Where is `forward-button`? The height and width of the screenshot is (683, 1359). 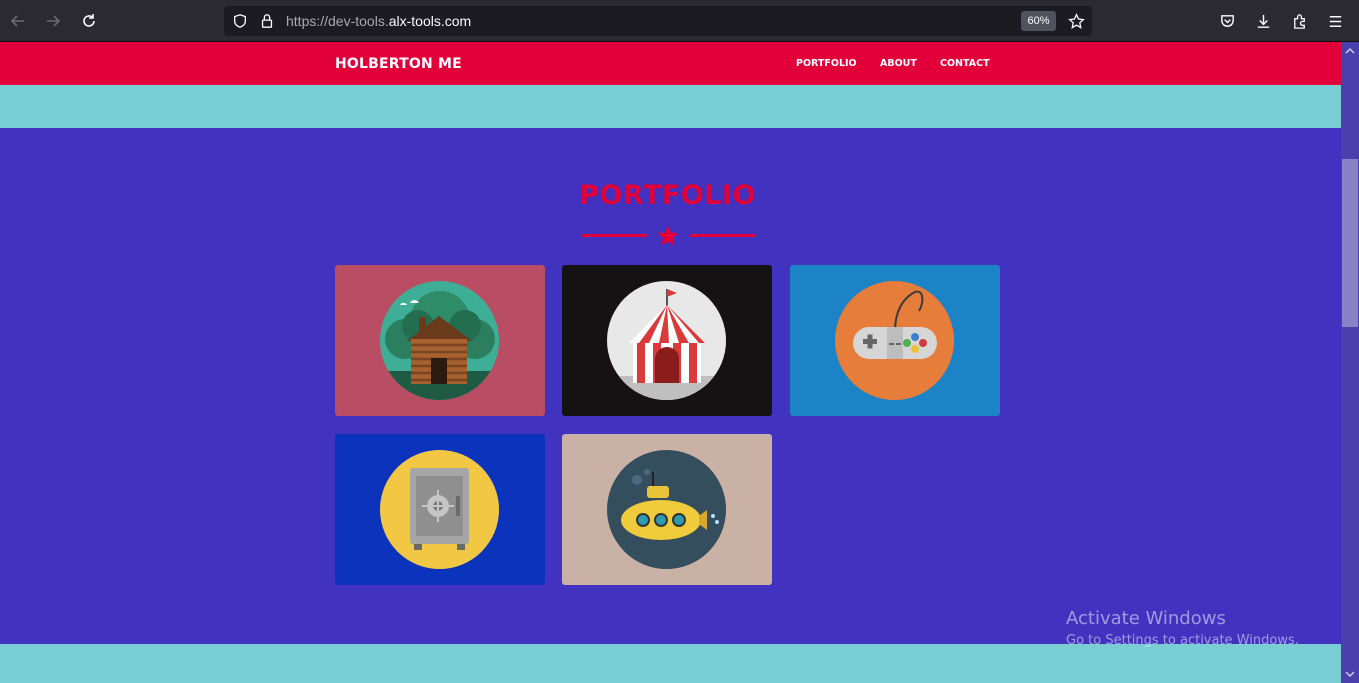 forward-button is located at coordinates (53, 21).